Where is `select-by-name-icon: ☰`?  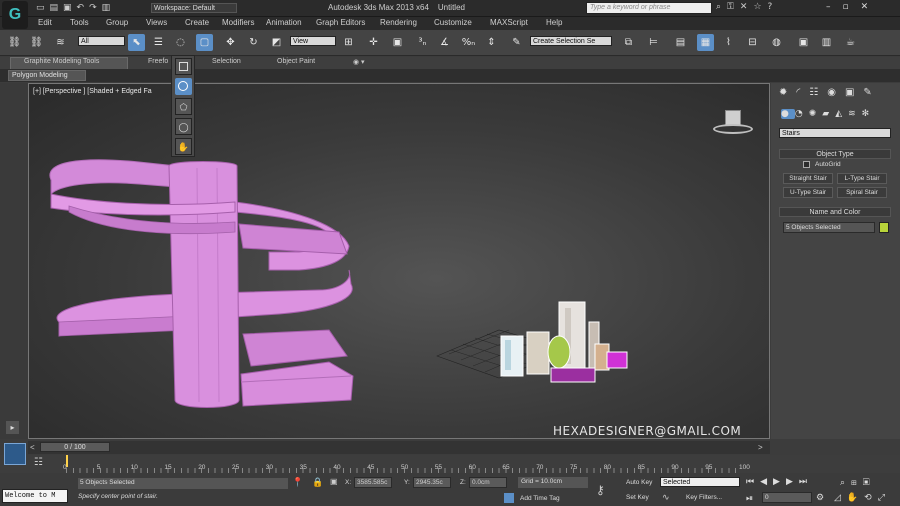
select-by-name-icon: ☰ is located at coordinates (158, 42).